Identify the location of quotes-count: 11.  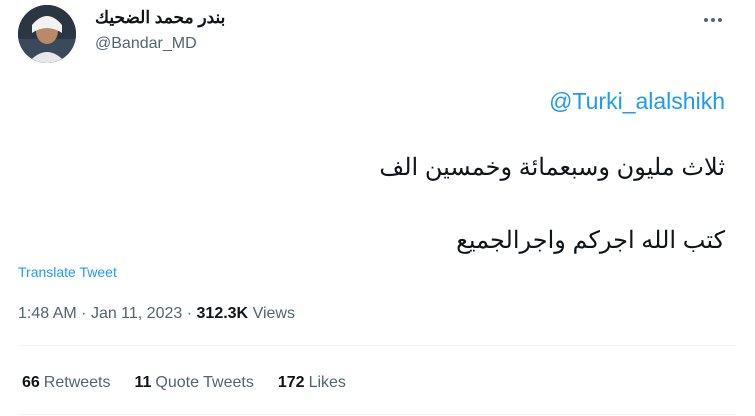
(143, 382).